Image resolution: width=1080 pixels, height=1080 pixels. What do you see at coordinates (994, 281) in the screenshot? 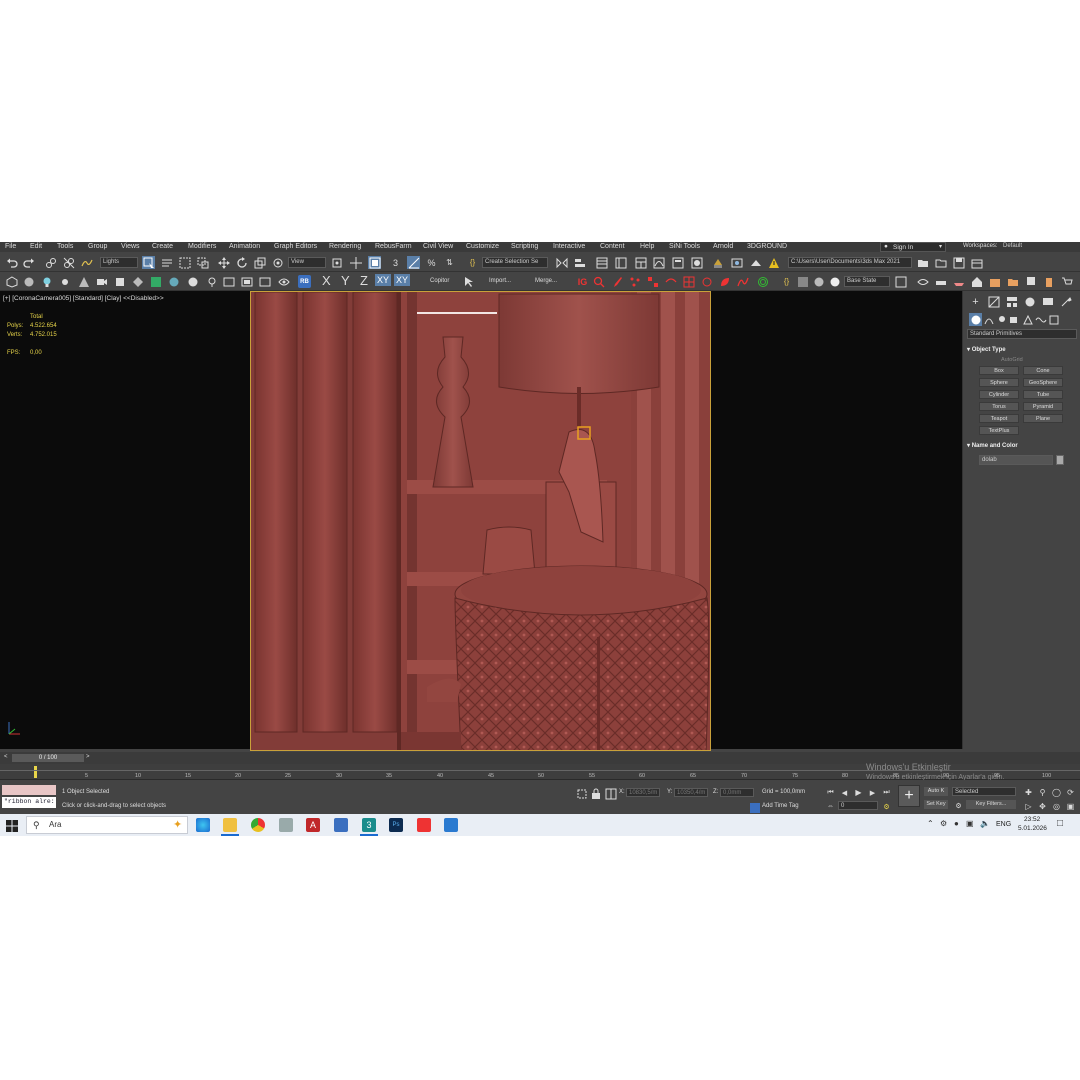
I see `plugin-box-icon` at bounding box center [994, 281].